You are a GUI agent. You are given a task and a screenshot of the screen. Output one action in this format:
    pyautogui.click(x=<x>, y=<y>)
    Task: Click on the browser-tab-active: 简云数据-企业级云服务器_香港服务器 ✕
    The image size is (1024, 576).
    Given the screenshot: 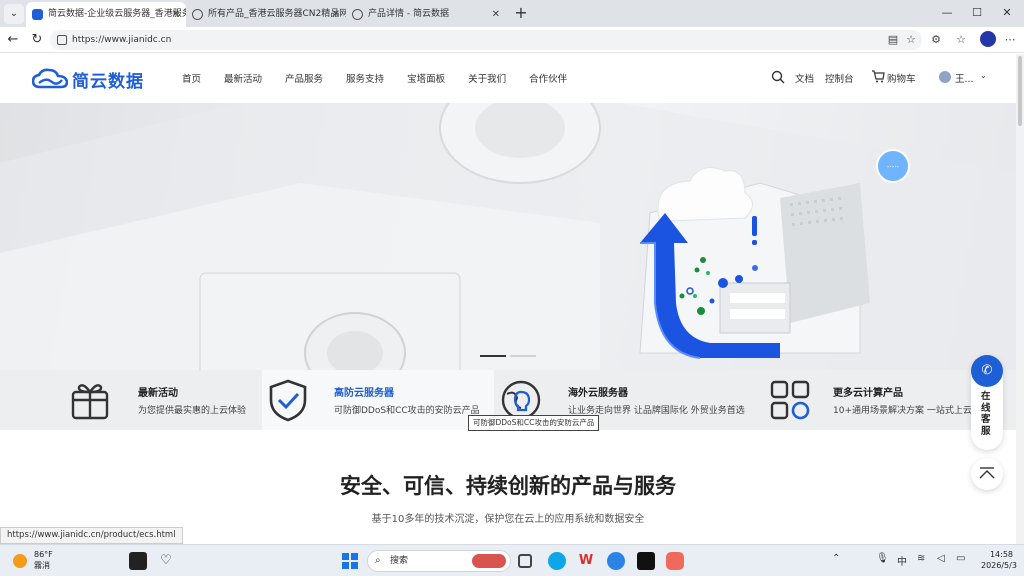 What is the action you would take?
    pyautogui.click(x=106, y=14)
    